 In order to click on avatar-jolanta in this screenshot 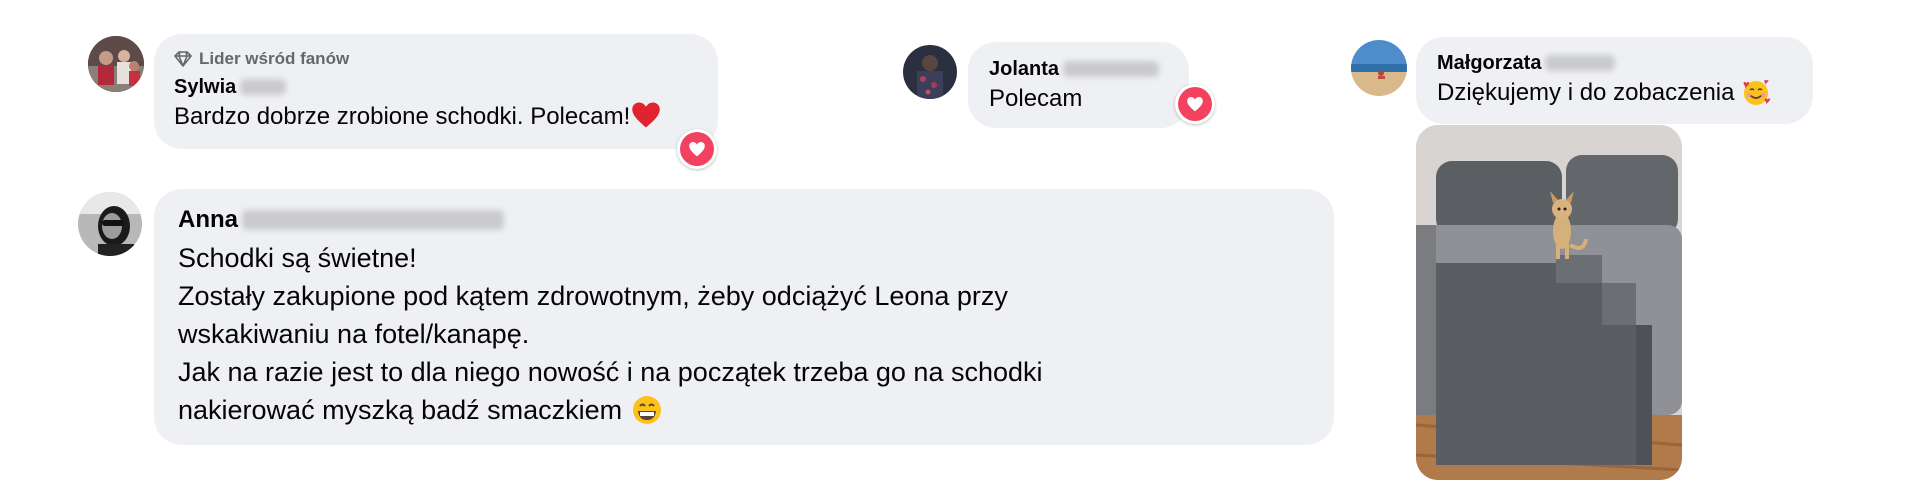, I will do `click(930, 72)`.